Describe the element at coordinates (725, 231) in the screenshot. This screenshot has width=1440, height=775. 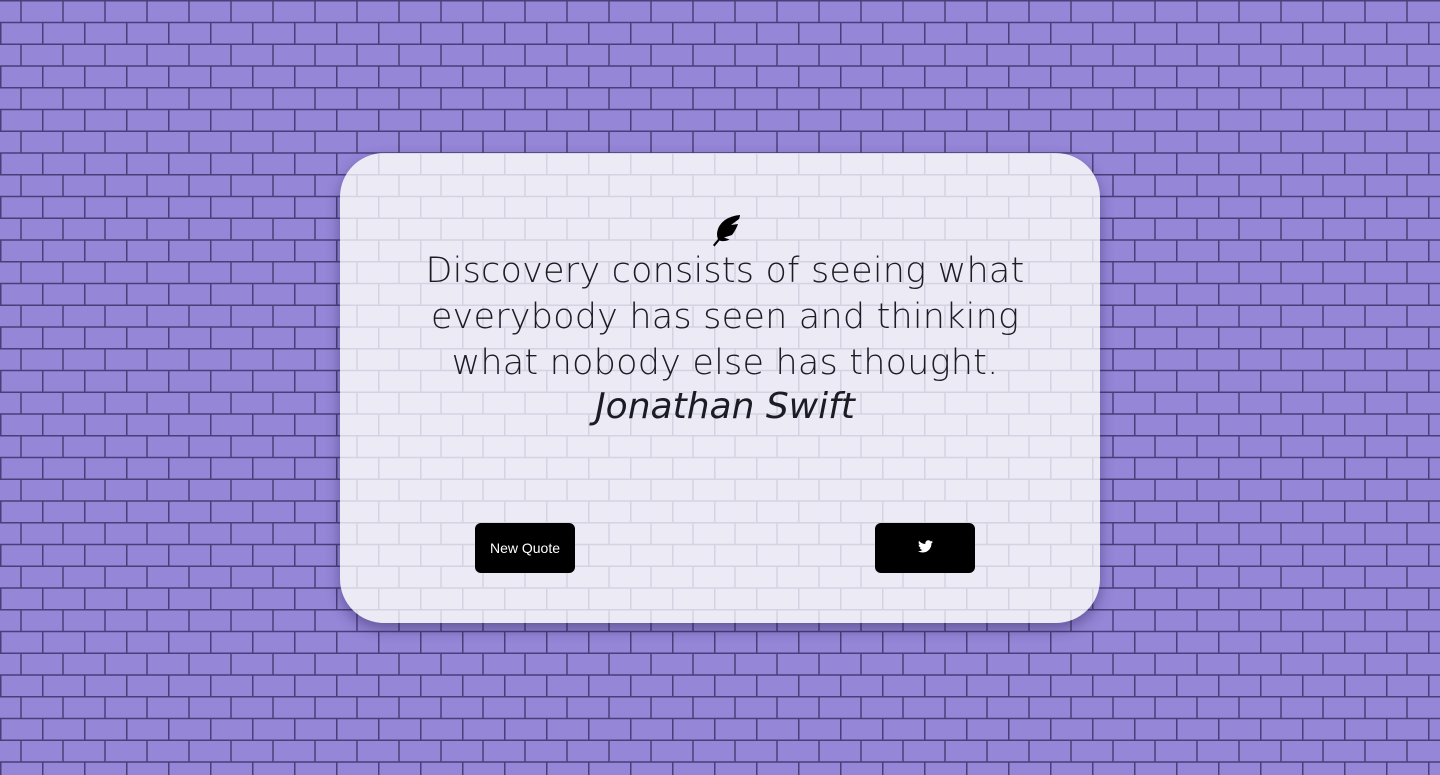
I see `feather-icon` at that location.